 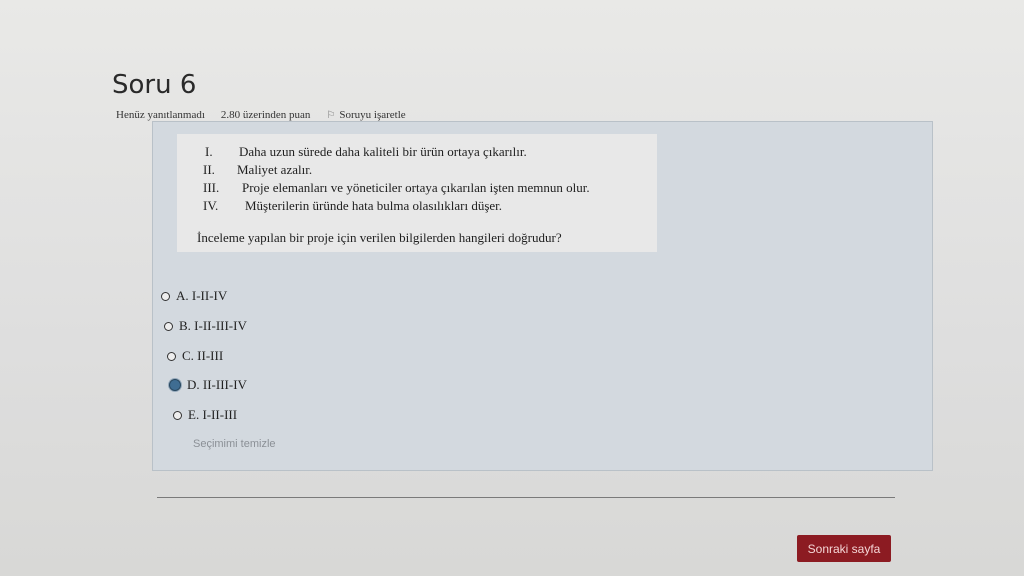 I want to click on flag-question-link: ⚐ Soruyu işaretle, so click(x=365, y=115).